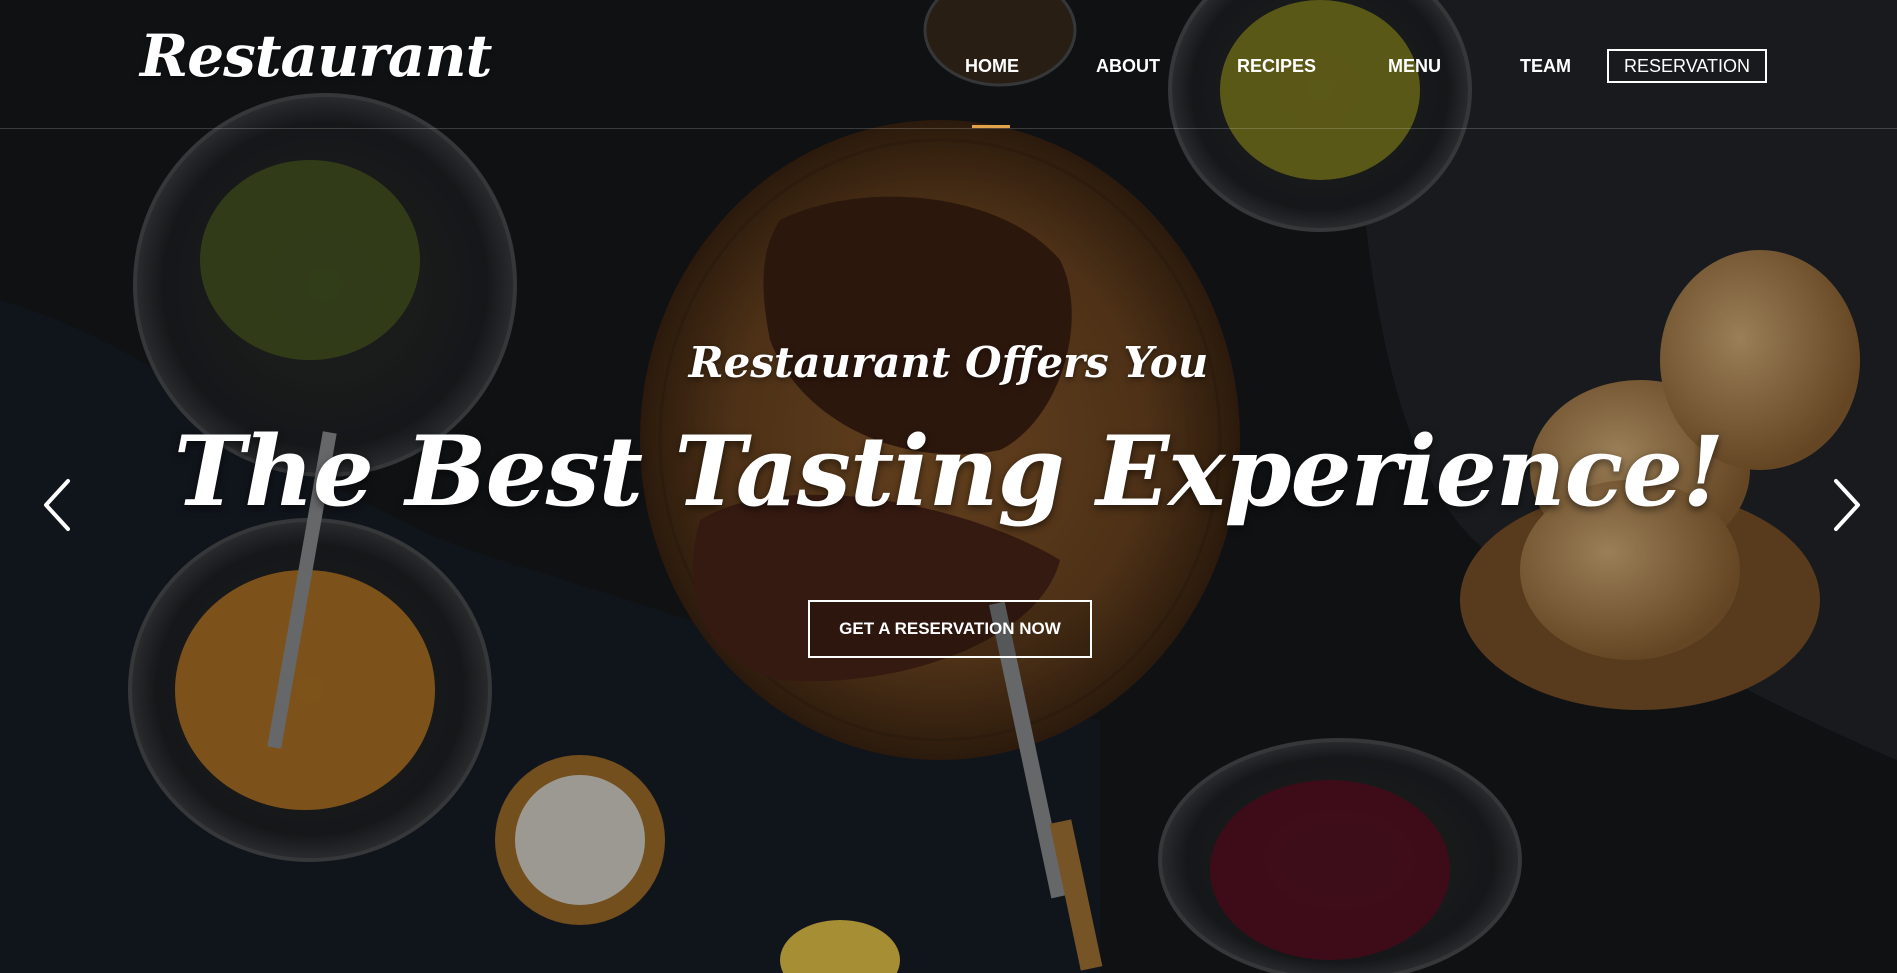  What do you see at coordinates (949, 471) in the screenshot?
I see `hero-headline: The Best Tasting Experience!` at bounding box center [949, 471].